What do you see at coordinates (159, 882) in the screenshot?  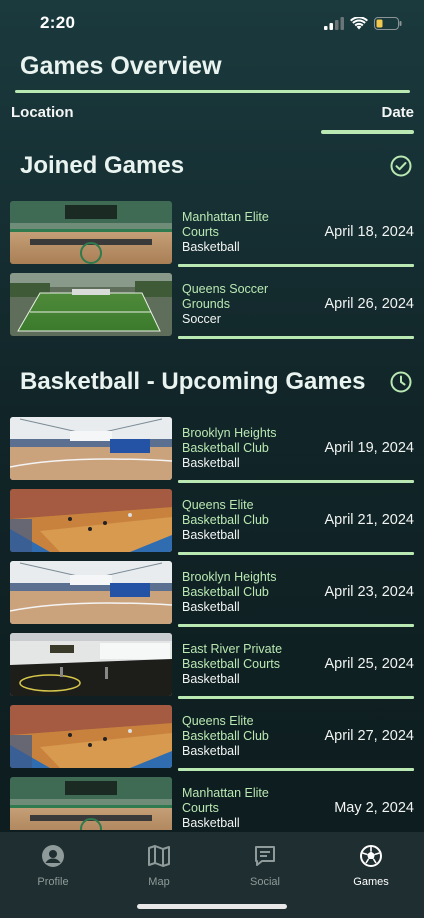 I see `tab-label: Map` at bounding box center [159, 882].